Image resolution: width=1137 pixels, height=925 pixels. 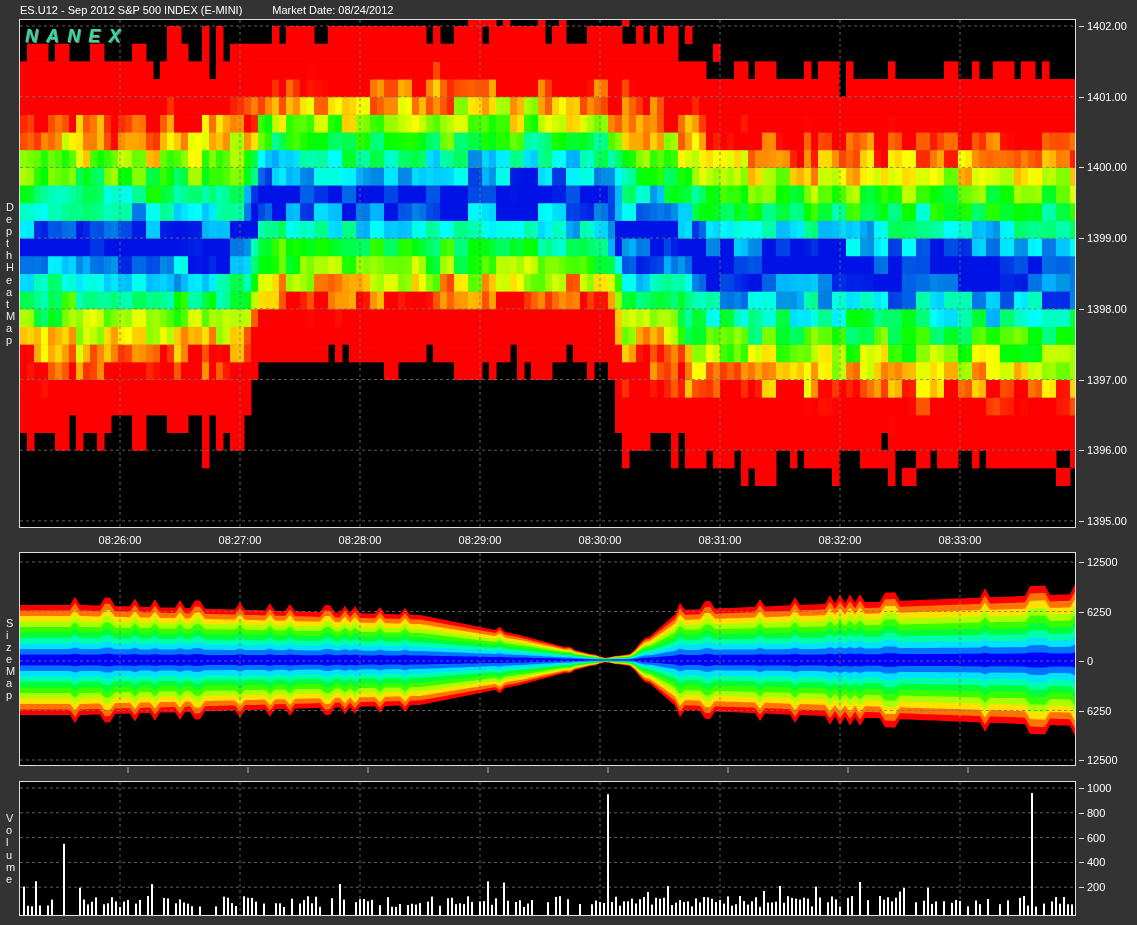 What do you see at coordinates (960, 540) in the screenshot?
I see `axis-label: 08:33:00` at bounding box center [960, 540].